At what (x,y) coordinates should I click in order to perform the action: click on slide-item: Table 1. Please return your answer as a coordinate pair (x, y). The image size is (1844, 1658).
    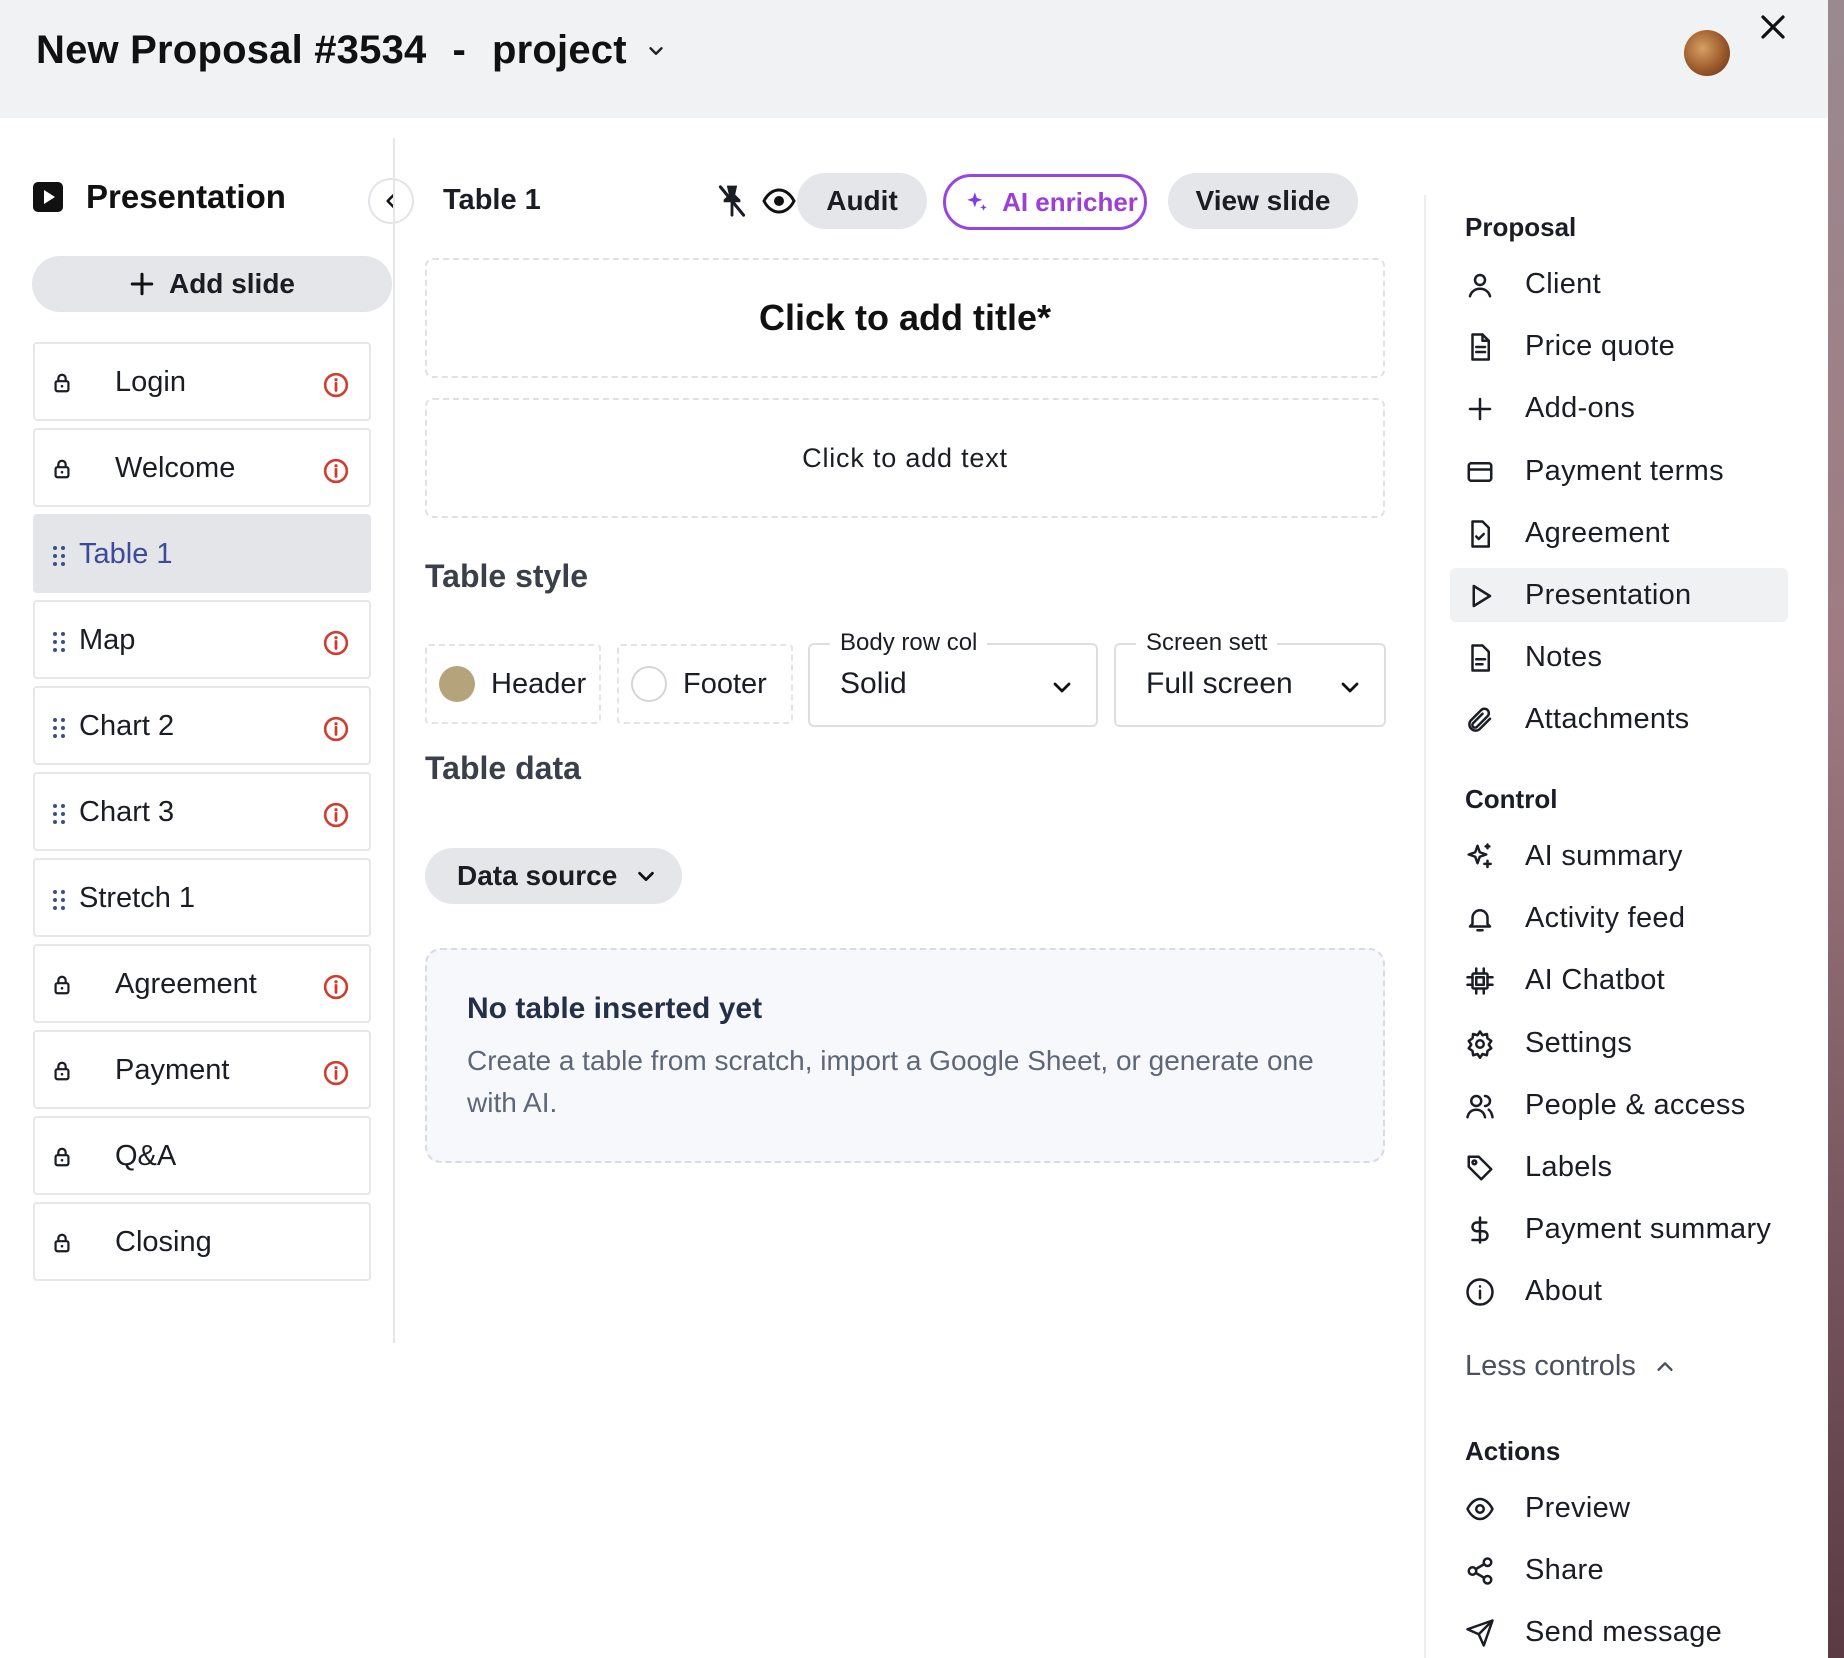
    Looking at the image, I should click on (202, 553).